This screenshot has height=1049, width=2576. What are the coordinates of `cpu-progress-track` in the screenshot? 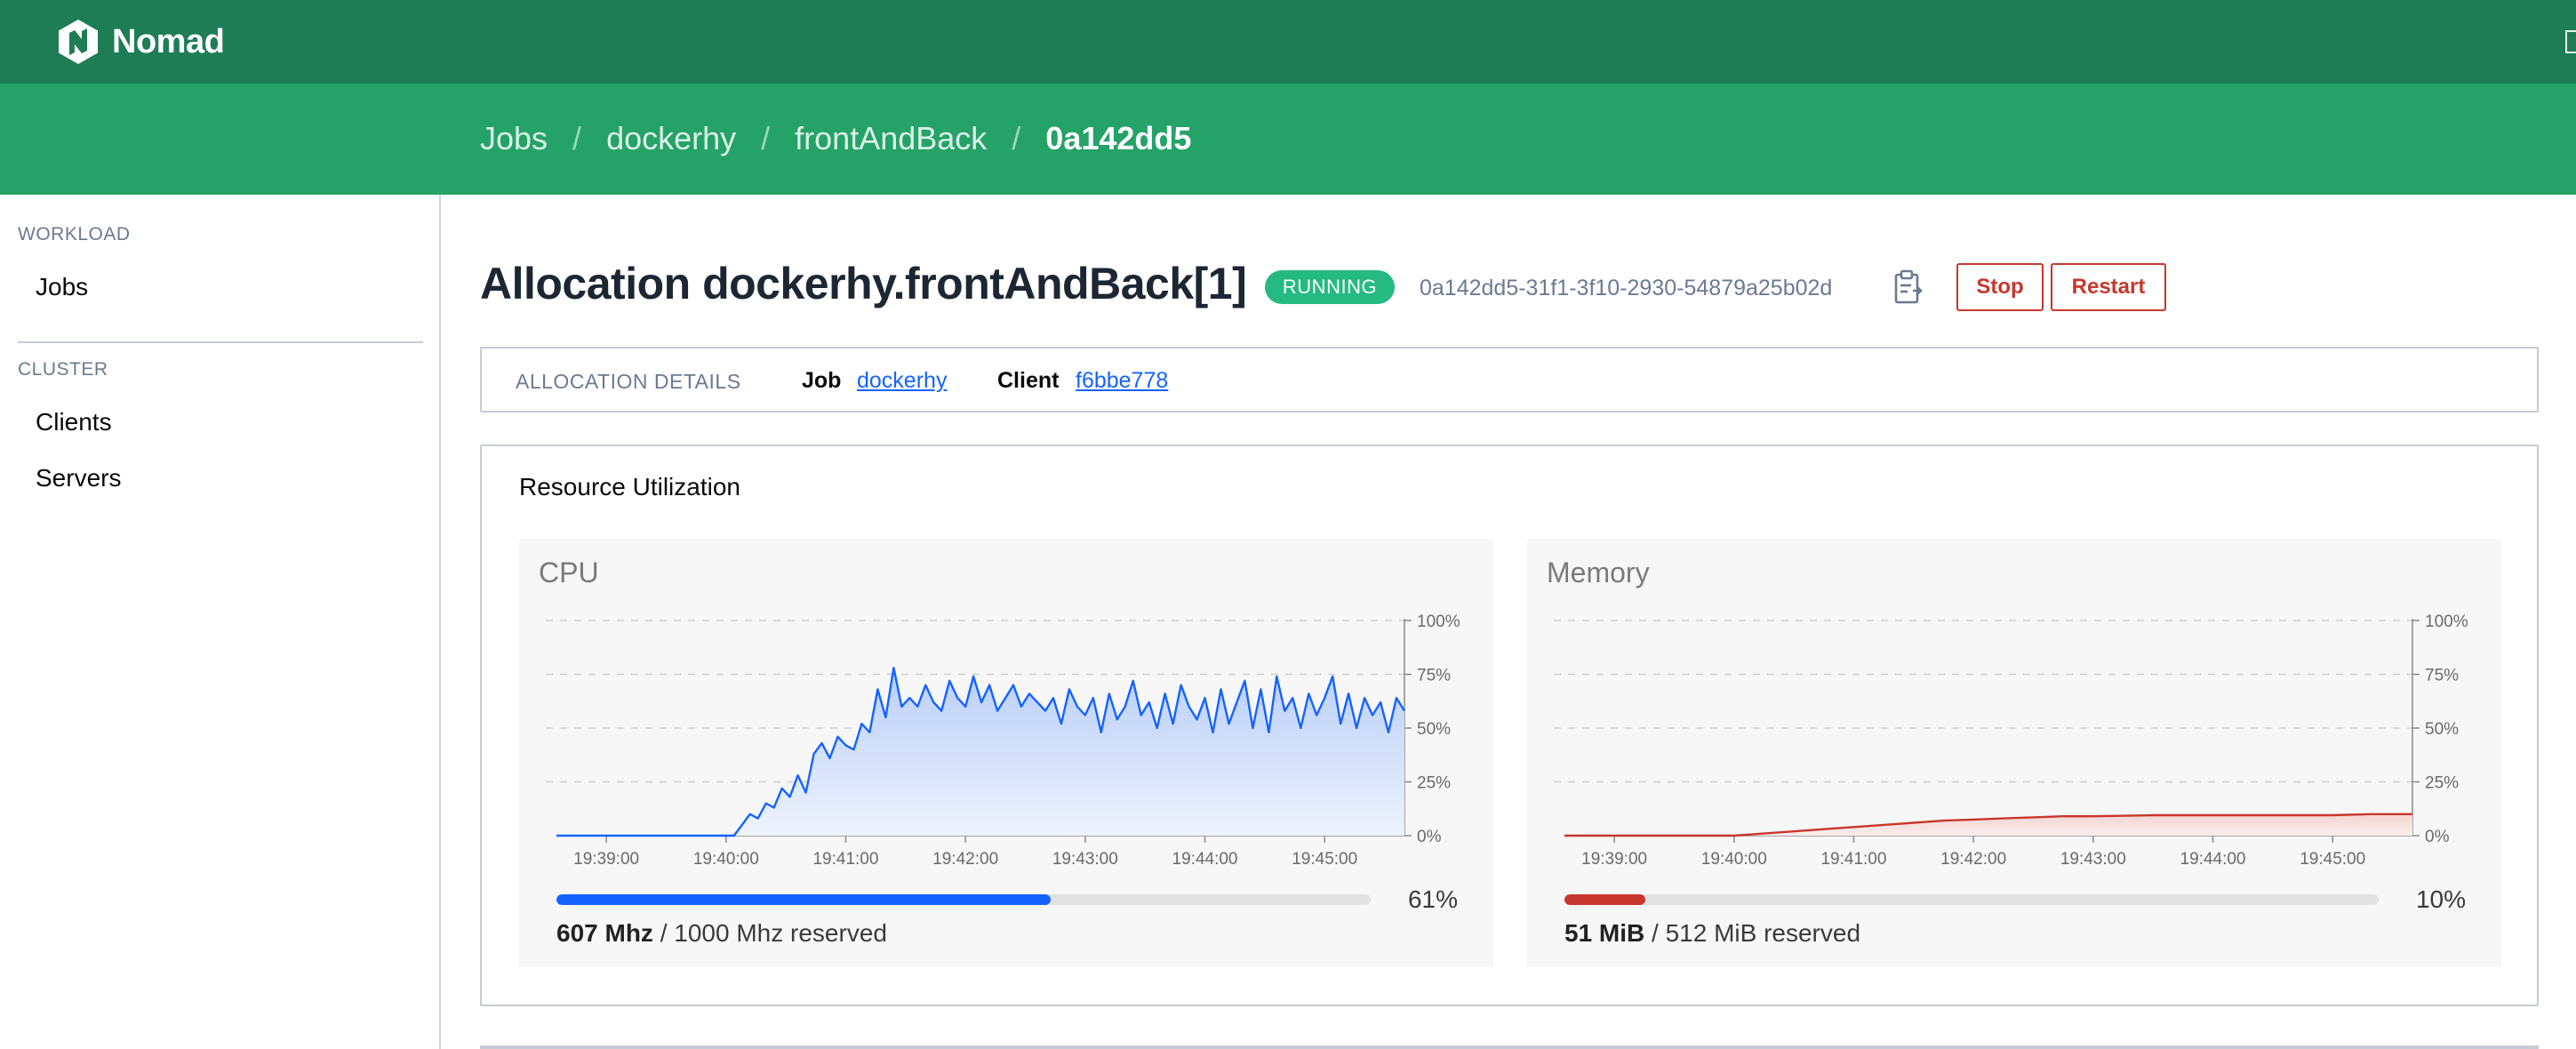 It's located at (963, 899).